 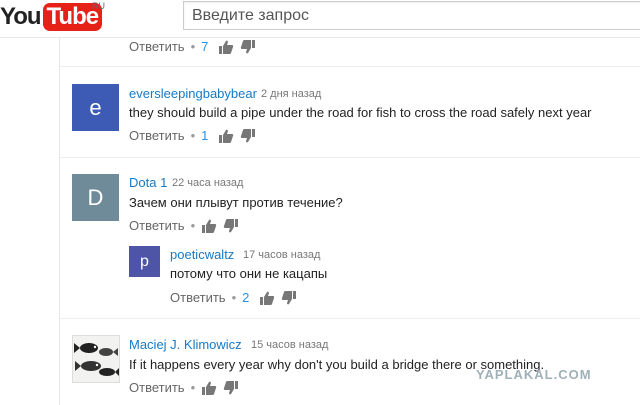 I want to click on logo-region-label: RU, so click(x=98, y=6).